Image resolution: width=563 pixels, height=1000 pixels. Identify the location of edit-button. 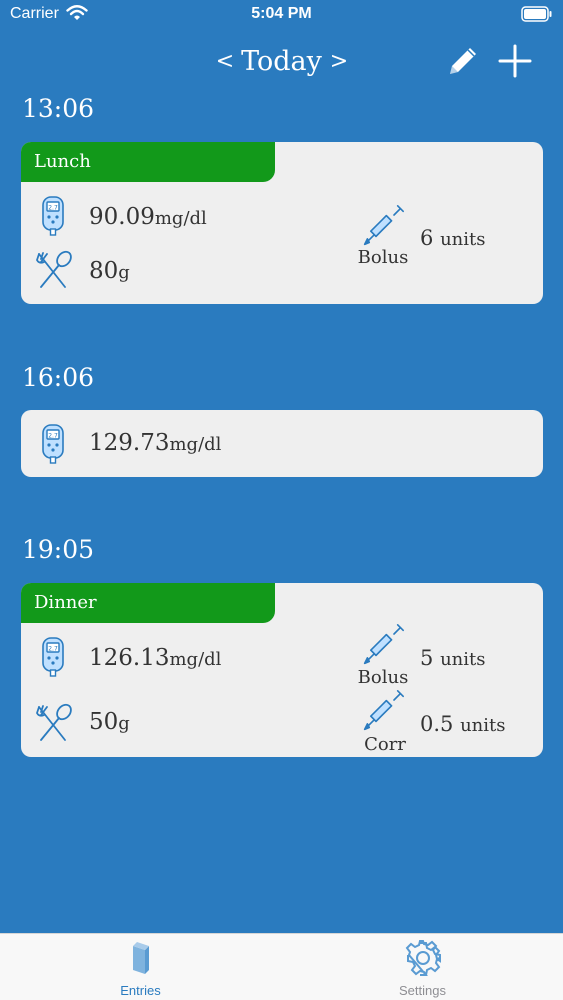
(463, 61).